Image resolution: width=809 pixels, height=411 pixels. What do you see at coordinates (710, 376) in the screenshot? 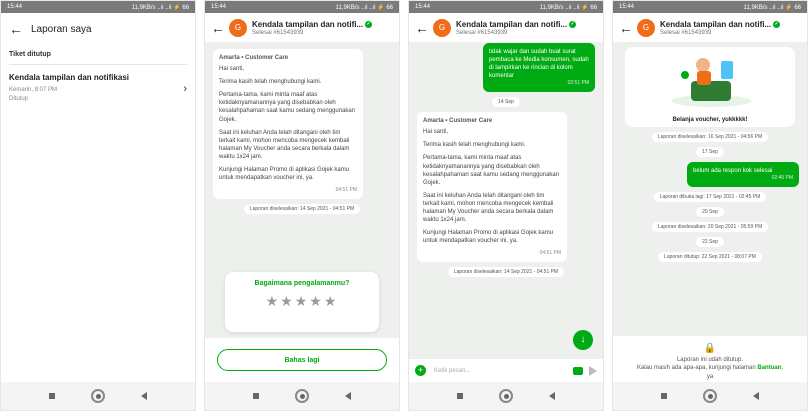
I see `closed-text: ya` at bounding box center [710, 376].